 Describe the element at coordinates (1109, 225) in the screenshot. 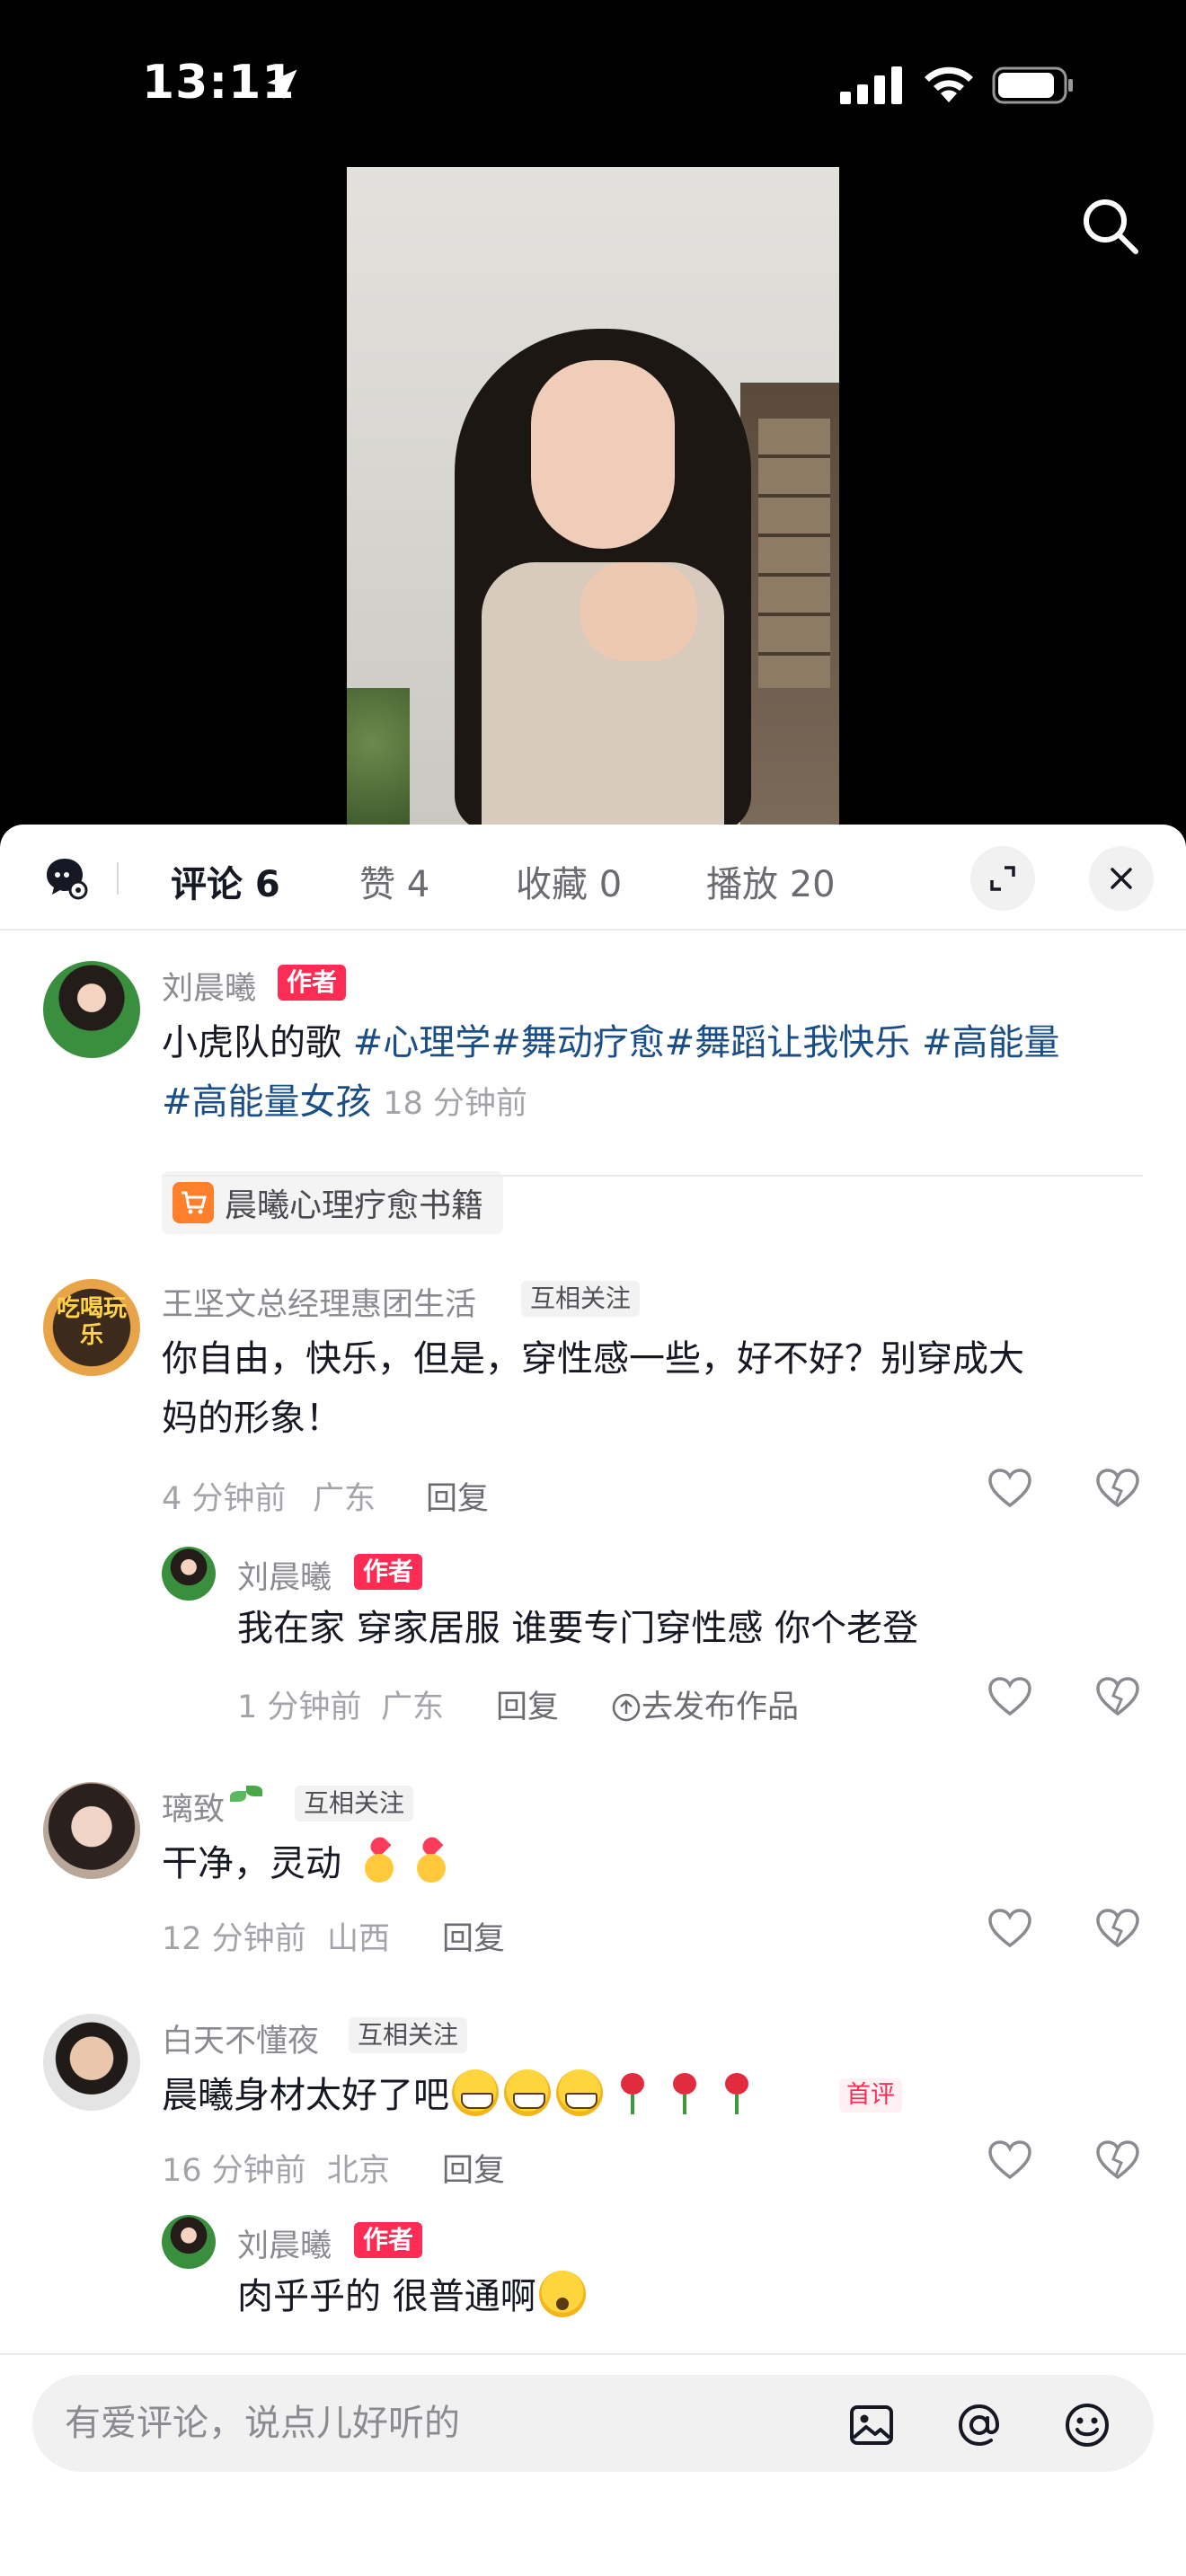

I see `search-icon` at that location.